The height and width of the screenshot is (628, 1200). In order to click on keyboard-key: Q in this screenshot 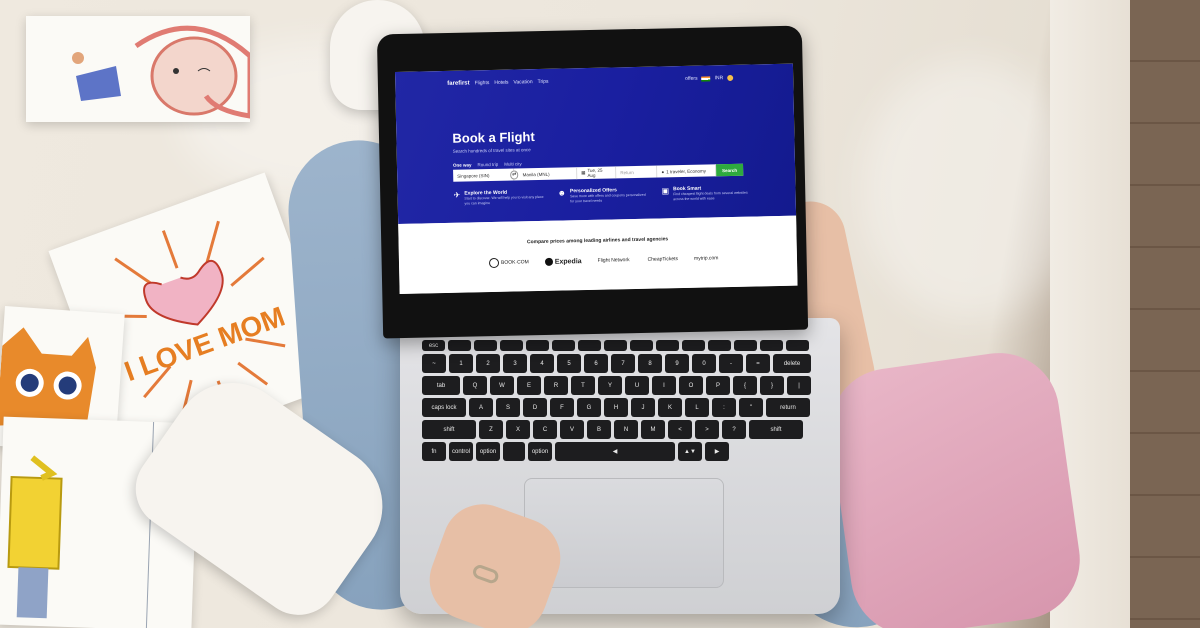, I will do `click(475, 385)`.